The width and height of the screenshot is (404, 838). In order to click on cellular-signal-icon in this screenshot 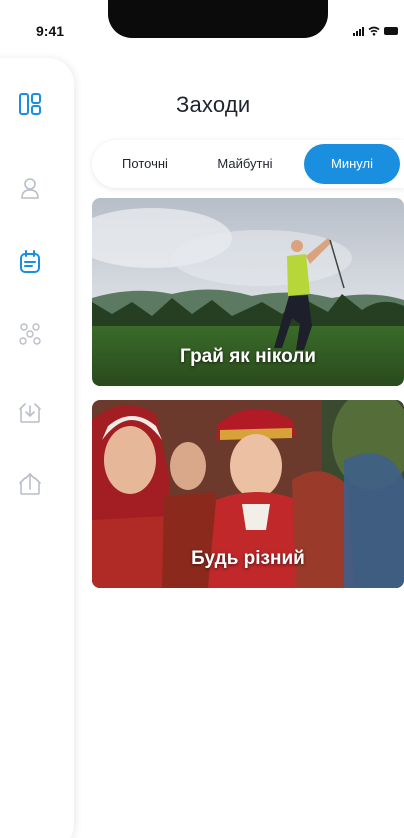, I will do `click(358, 31)`.